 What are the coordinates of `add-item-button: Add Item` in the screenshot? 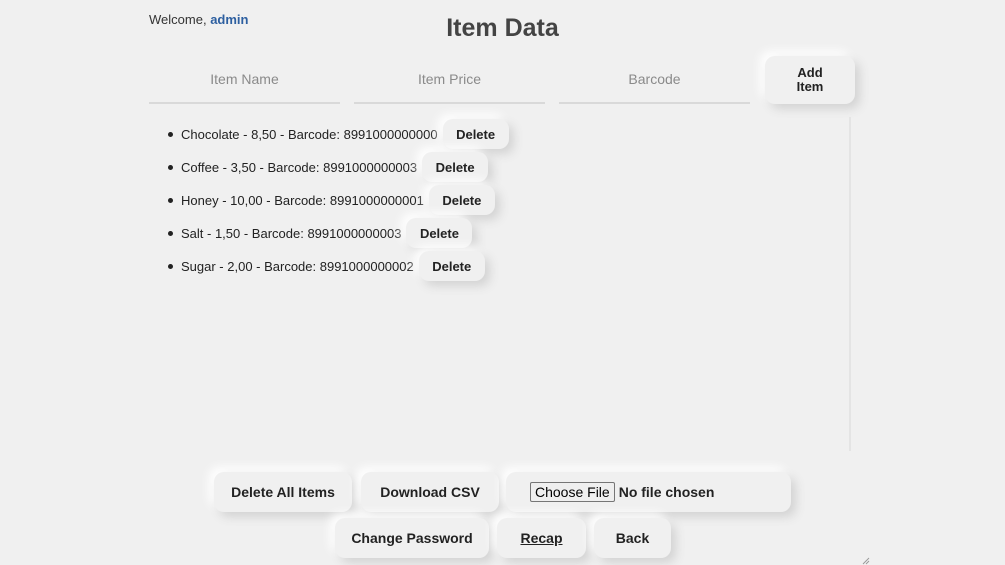 It's located at (810, 80).